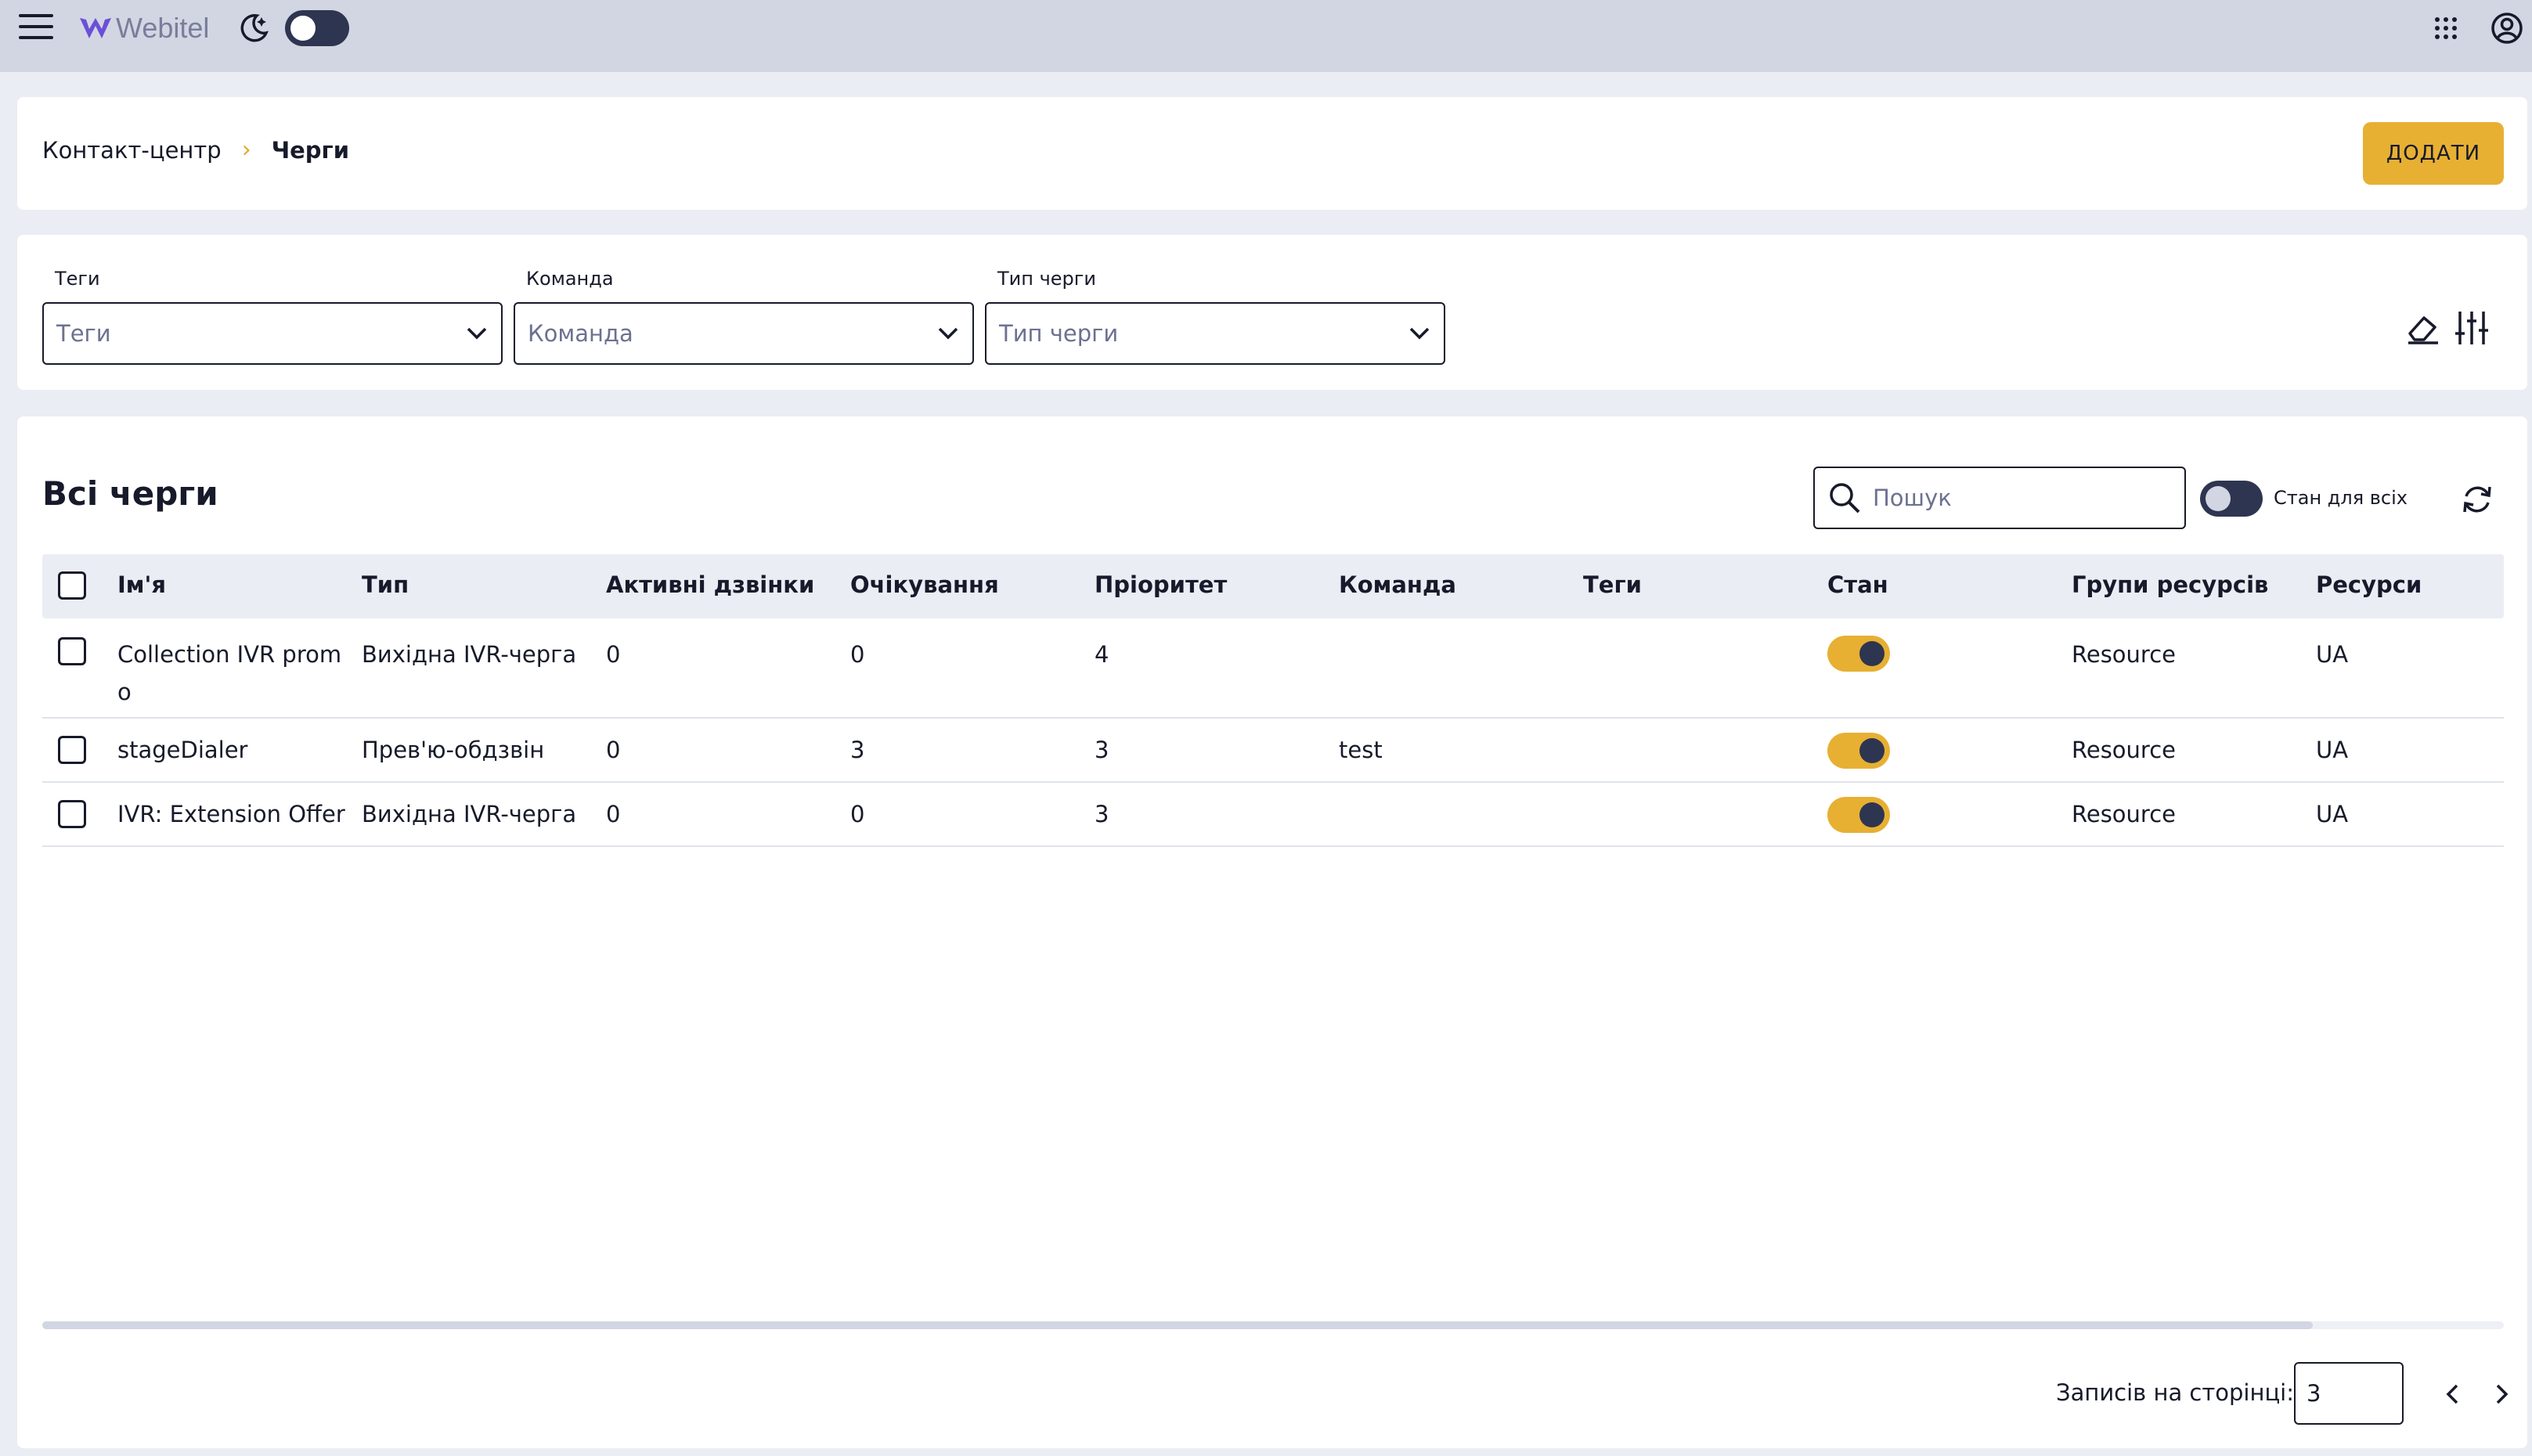  I want to click on refresh-icon, so click(2477, 499).